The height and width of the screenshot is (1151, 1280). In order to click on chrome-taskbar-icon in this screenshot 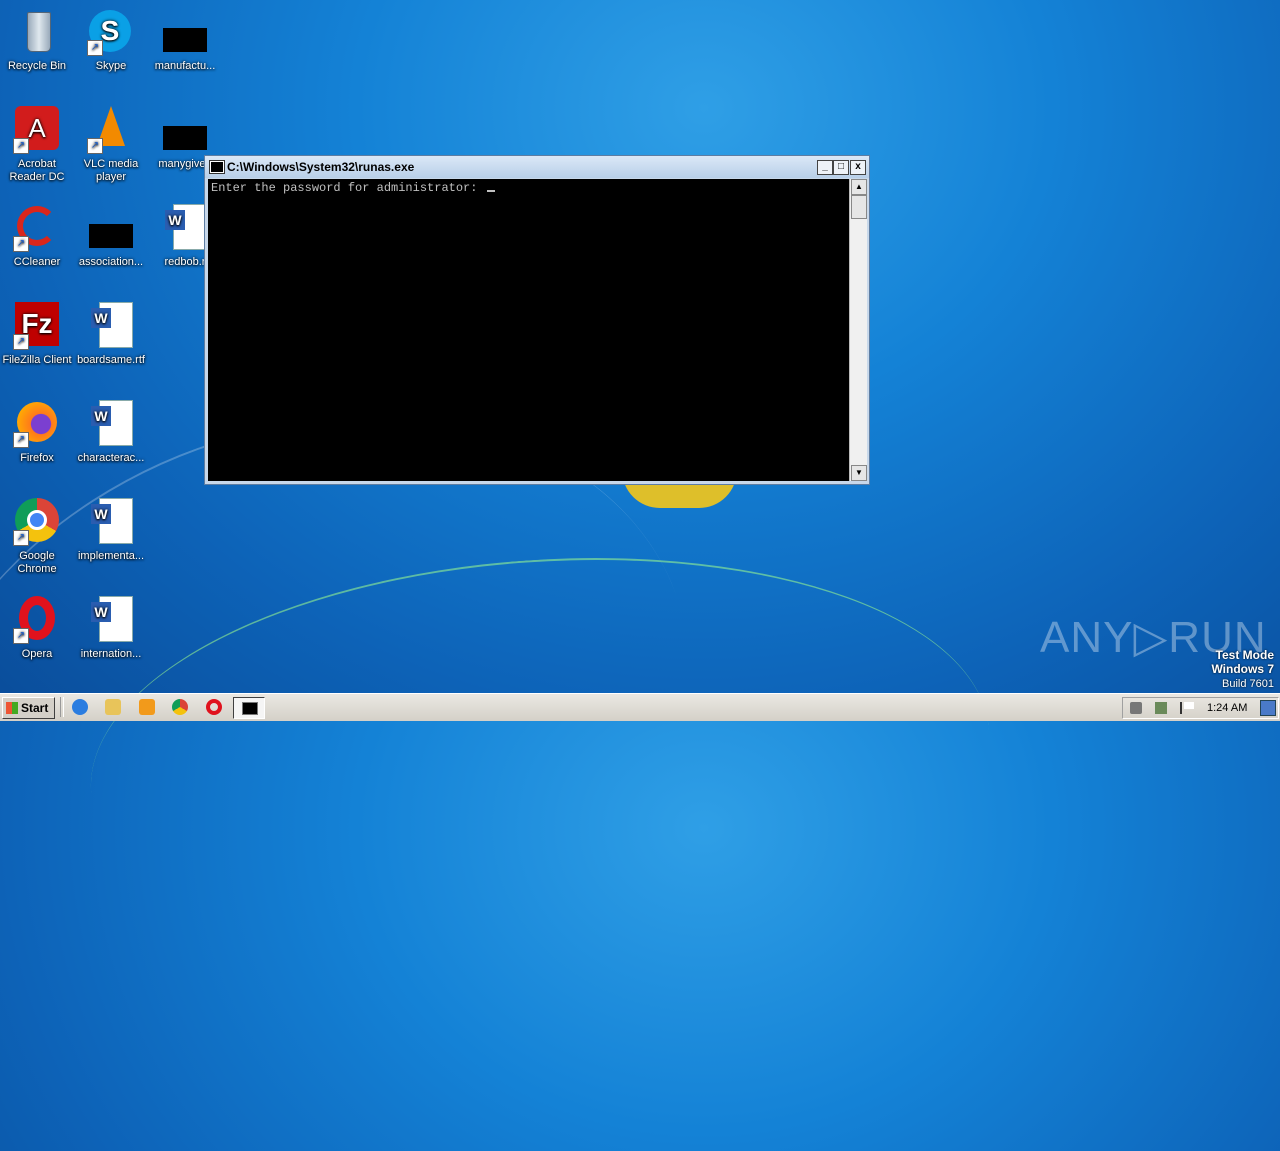, I will do `click(180, 707)`.